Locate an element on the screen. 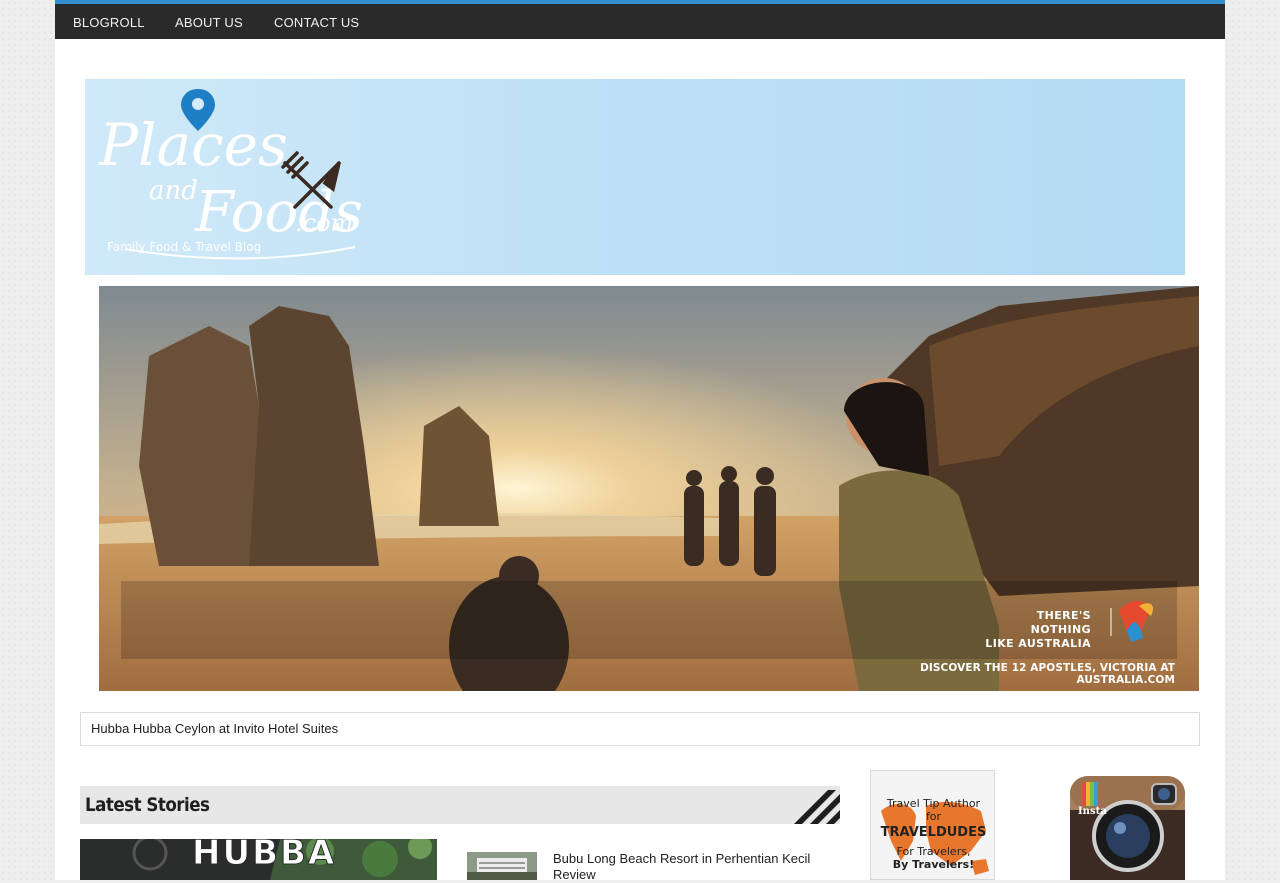 This screenshot has height=883, width=1280. stripes-decoration is located at coordinates (810, 805).